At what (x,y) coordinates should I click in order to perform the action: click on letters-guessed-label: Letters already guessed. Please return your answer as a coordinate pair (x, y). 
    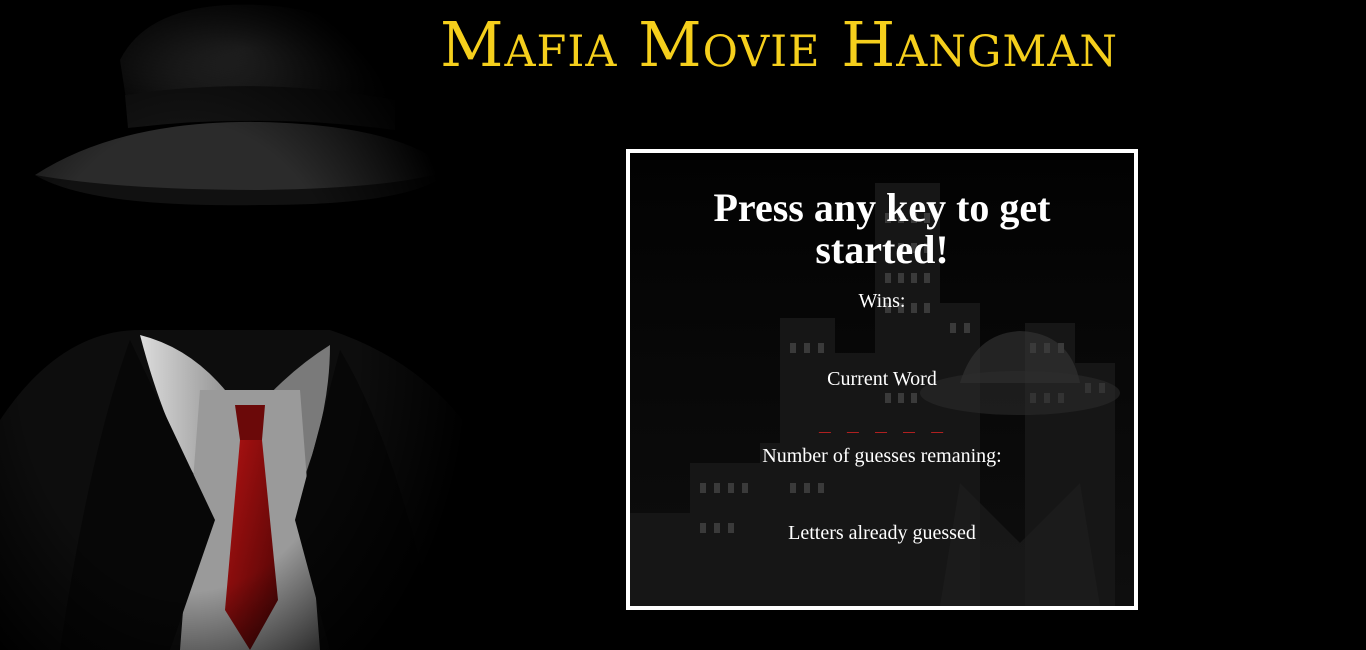
    Looking at the image, I should click on (882, 533).